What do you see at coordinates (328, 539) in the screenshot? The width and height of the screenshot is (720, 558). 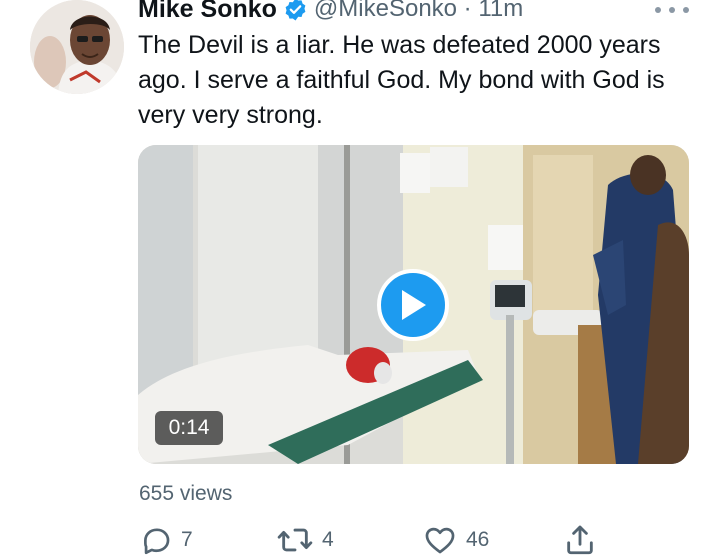 I see `retweet-count: 4` at bounding box center [328, 539].